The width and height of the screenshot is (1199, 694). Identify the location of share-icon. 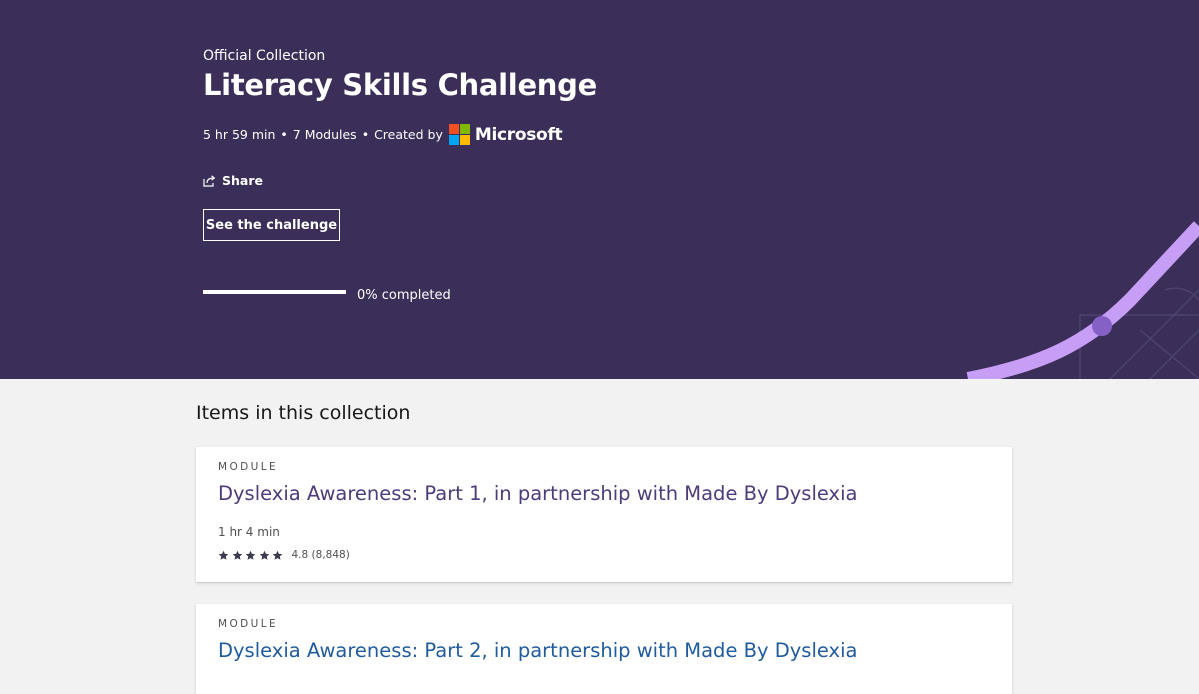
(209, 180).